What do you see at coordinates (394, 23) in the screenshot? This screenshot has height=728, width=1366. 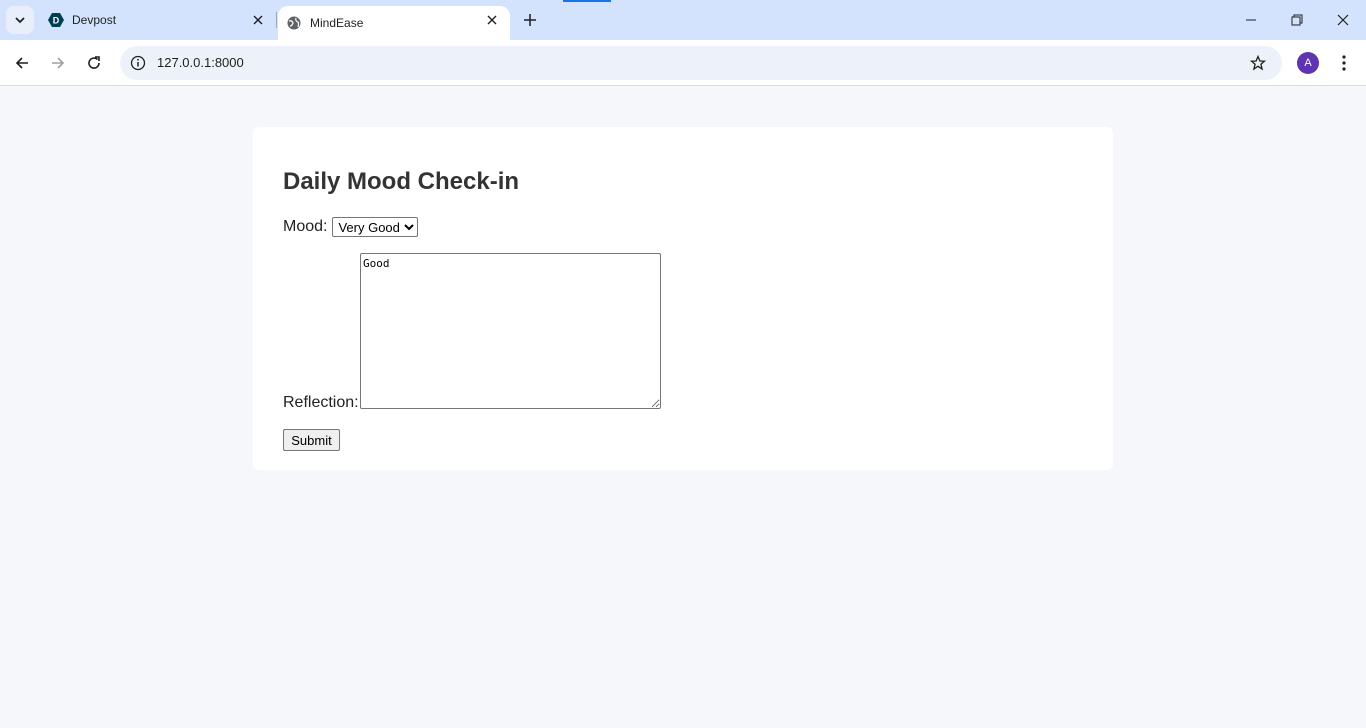 I see `tab-mindease: MindEase` at bounding box center [394, 23].